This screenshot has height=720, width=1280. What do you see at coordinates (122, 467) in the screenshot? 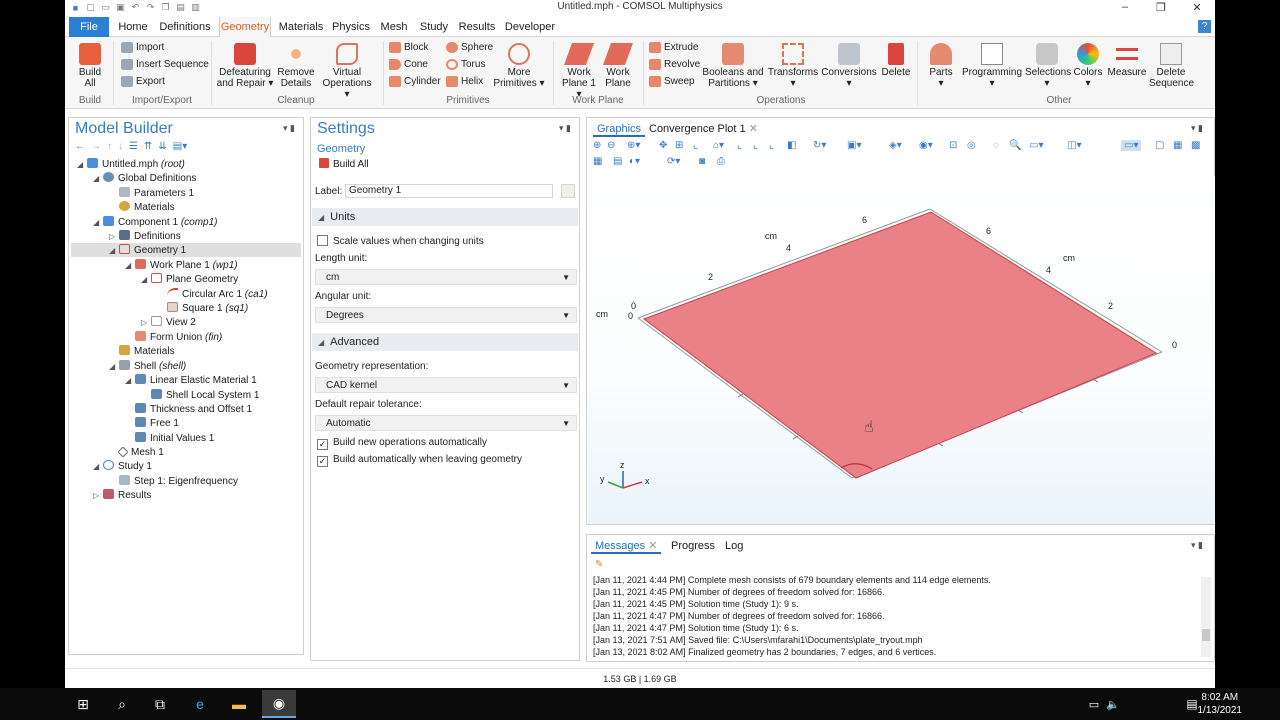
I see `tree-node-study: ◢ Study 1` at bounding box center [122, 467].